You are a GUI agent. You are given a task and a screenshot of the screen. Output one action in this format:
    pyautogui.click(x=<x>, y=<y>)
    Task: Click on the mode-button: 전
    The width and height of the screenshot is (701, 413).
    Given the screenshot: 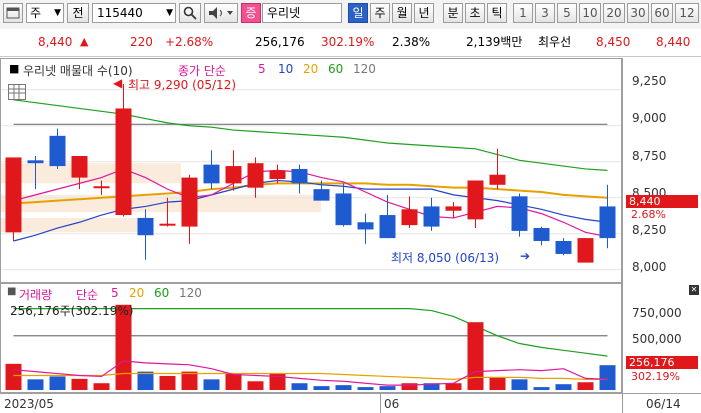 What is the action you would take?
    pyautogui.click(x=78, y=13)
    